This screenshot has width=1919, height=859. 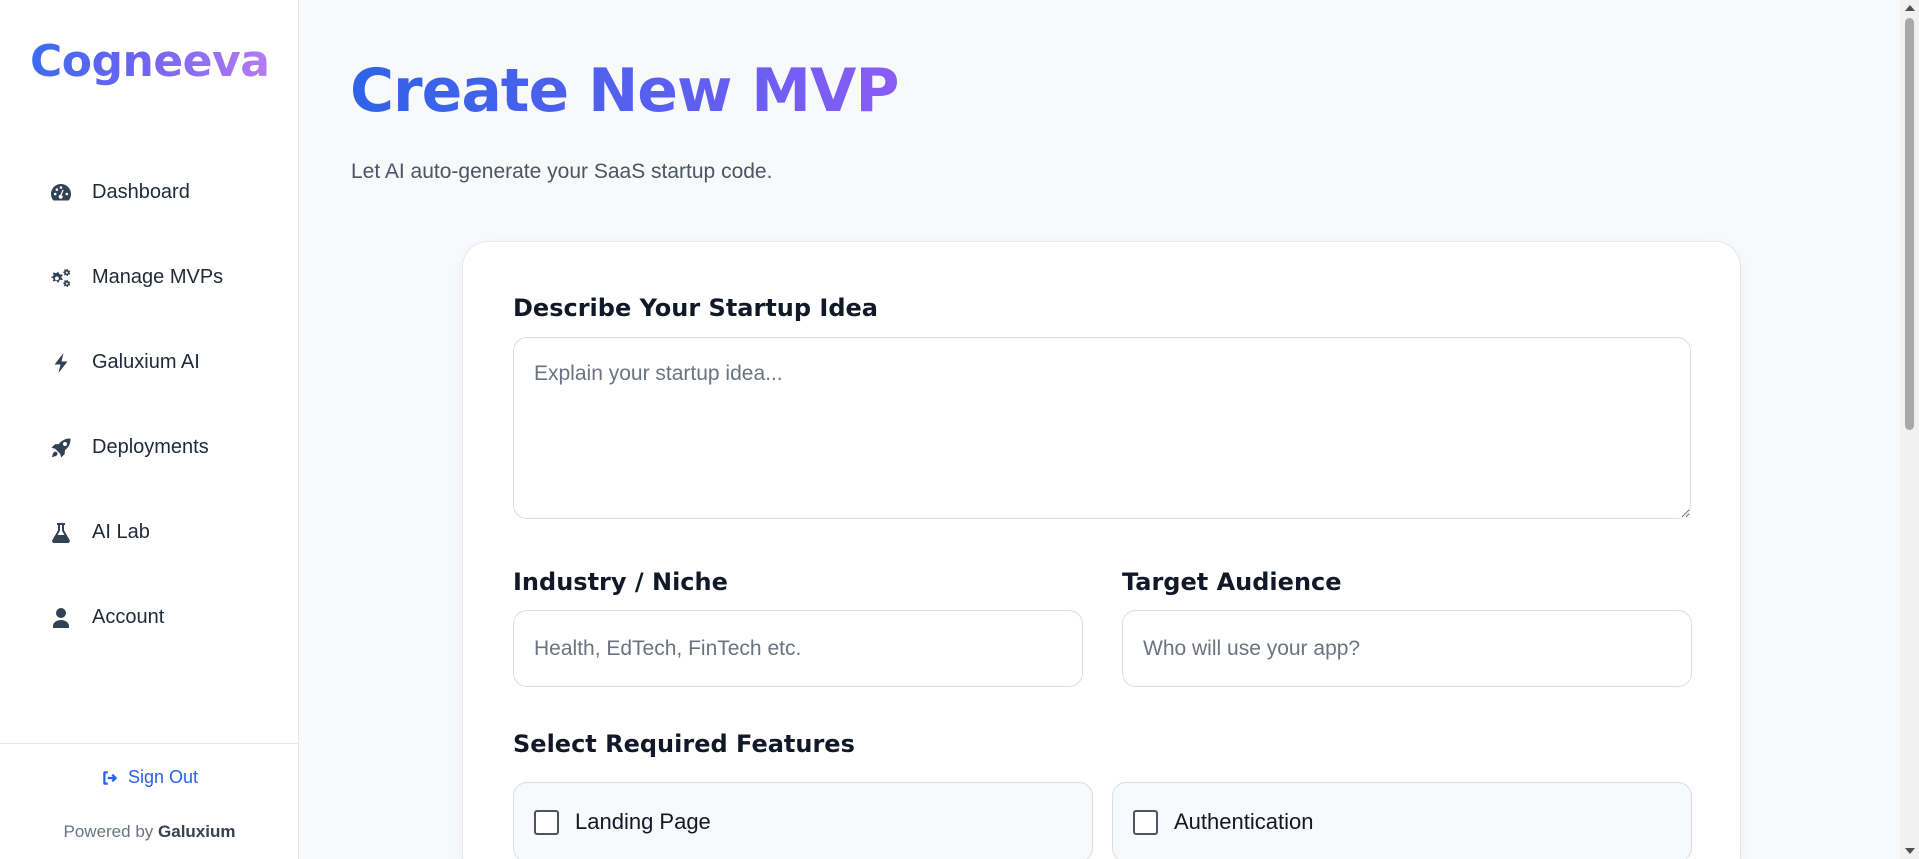 I want to click on rocket-icon, so click(x=61, y=448).